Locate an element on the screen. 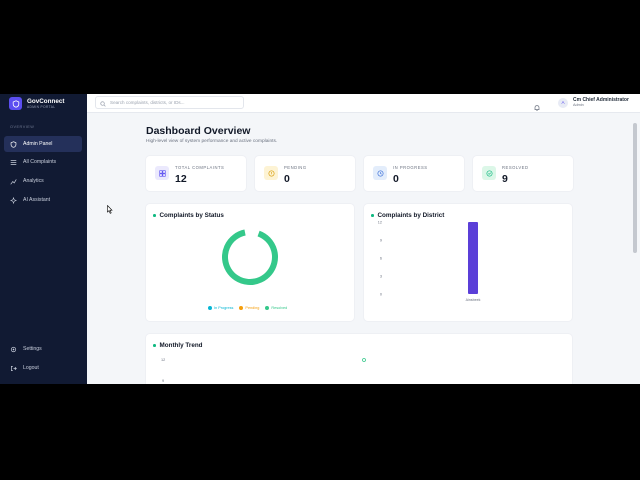 This screenshot has width=640, height=480. mouse-cursor-icon is located at coordinates (110, 209).